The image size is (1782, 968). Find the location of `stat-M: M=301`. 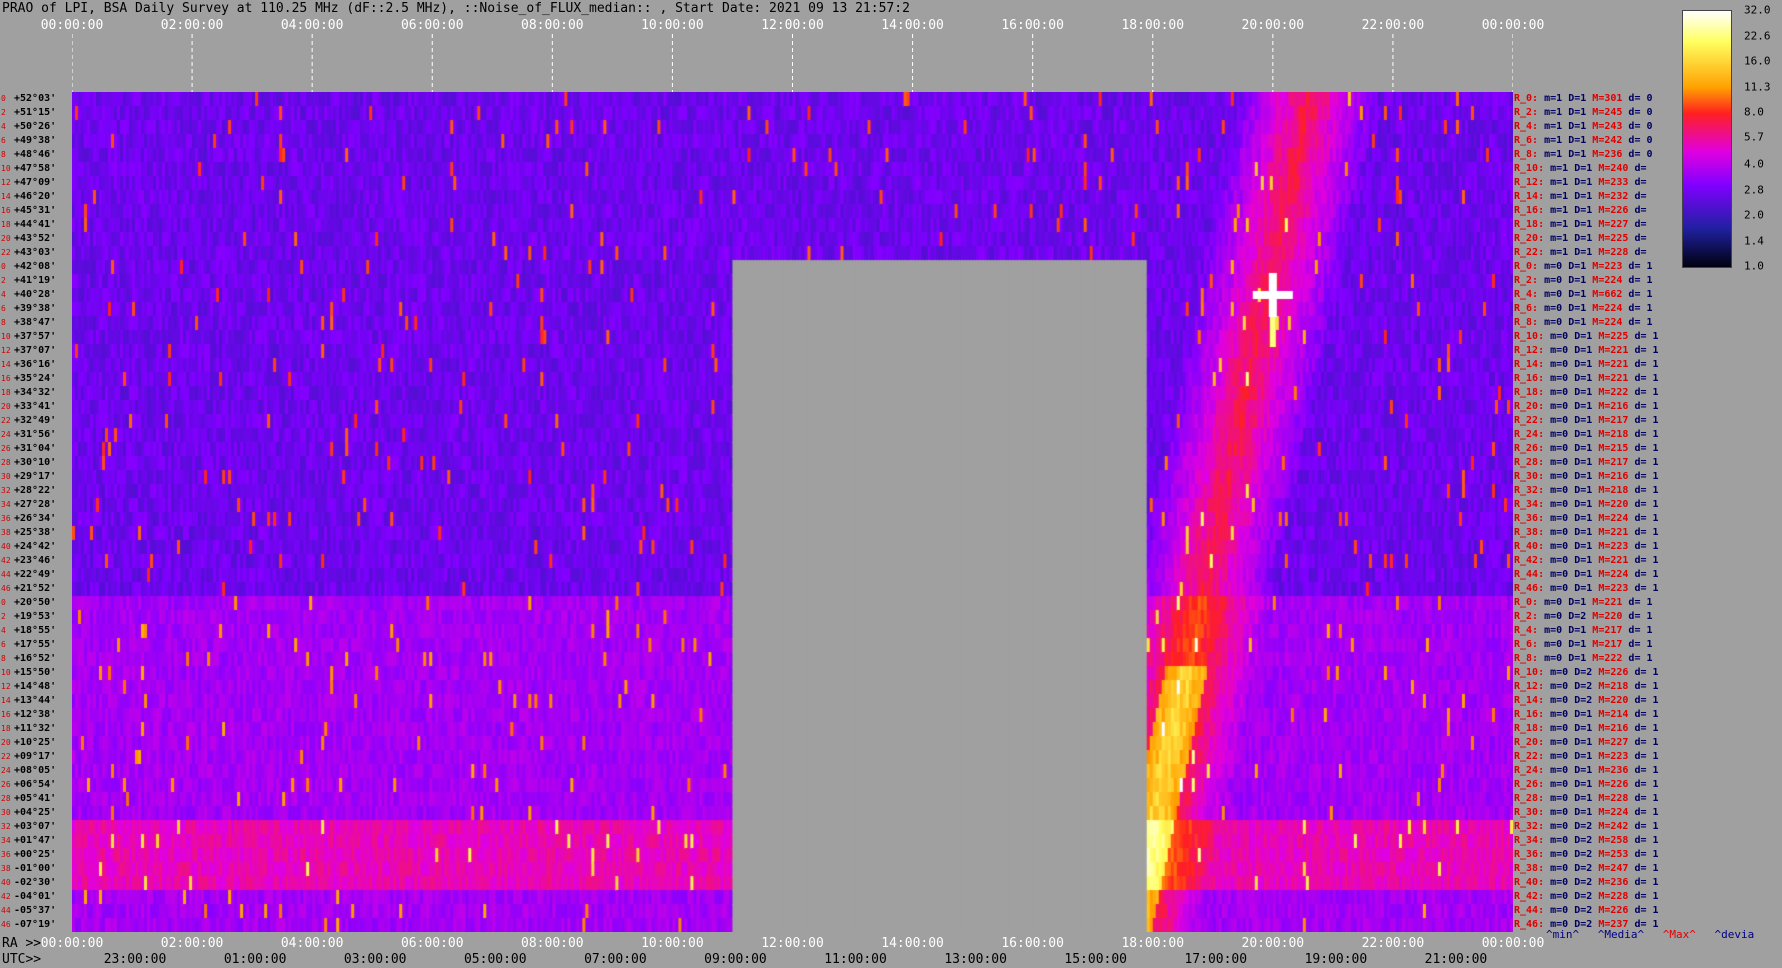

stat-M: M=301 is located at coordinates (1610, 98).